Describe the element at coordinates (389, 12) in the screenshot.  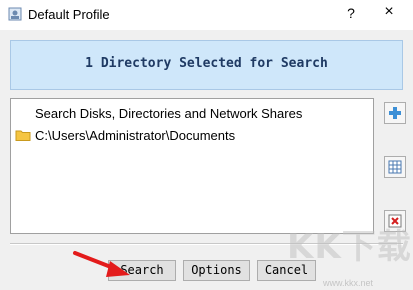
I see `close-button: ×` at that location.